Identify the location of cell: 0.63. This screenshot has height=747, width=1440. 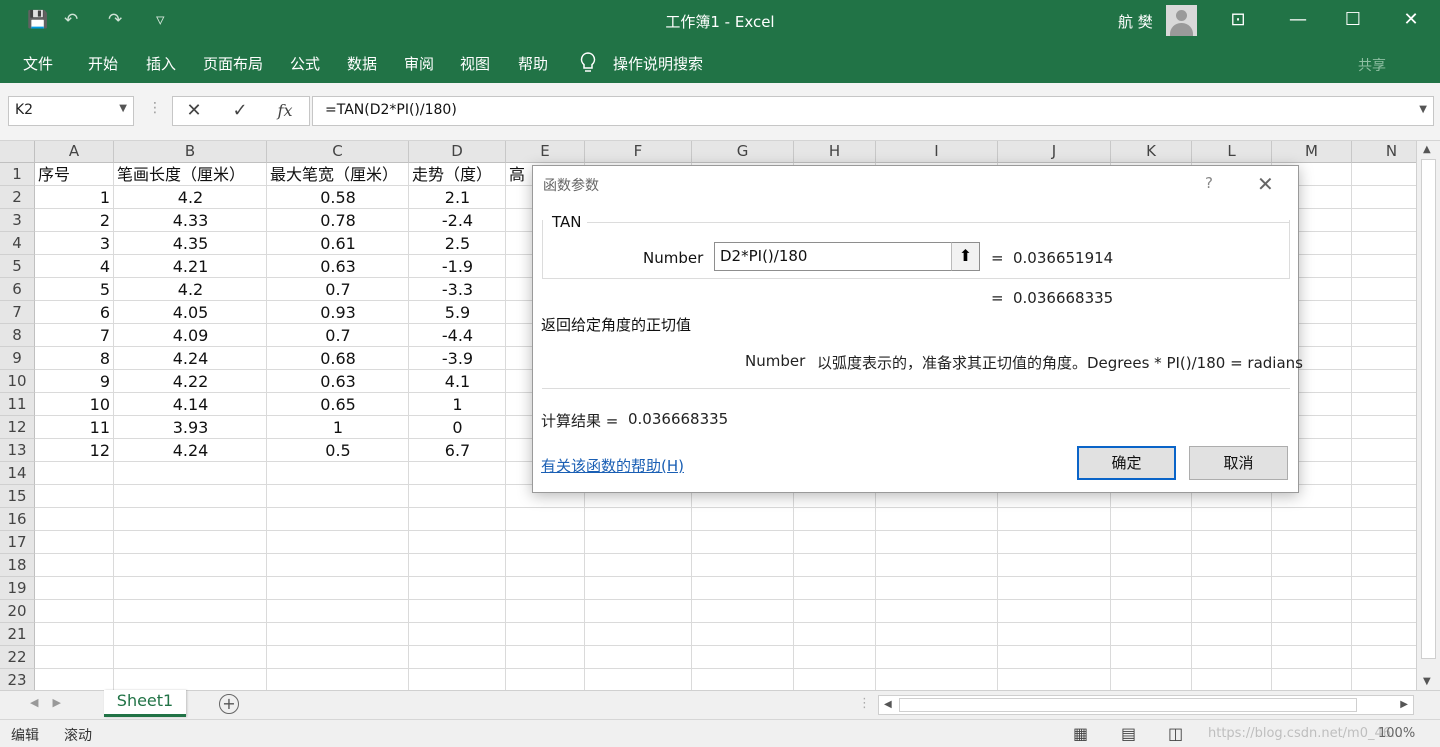
(338, 266).